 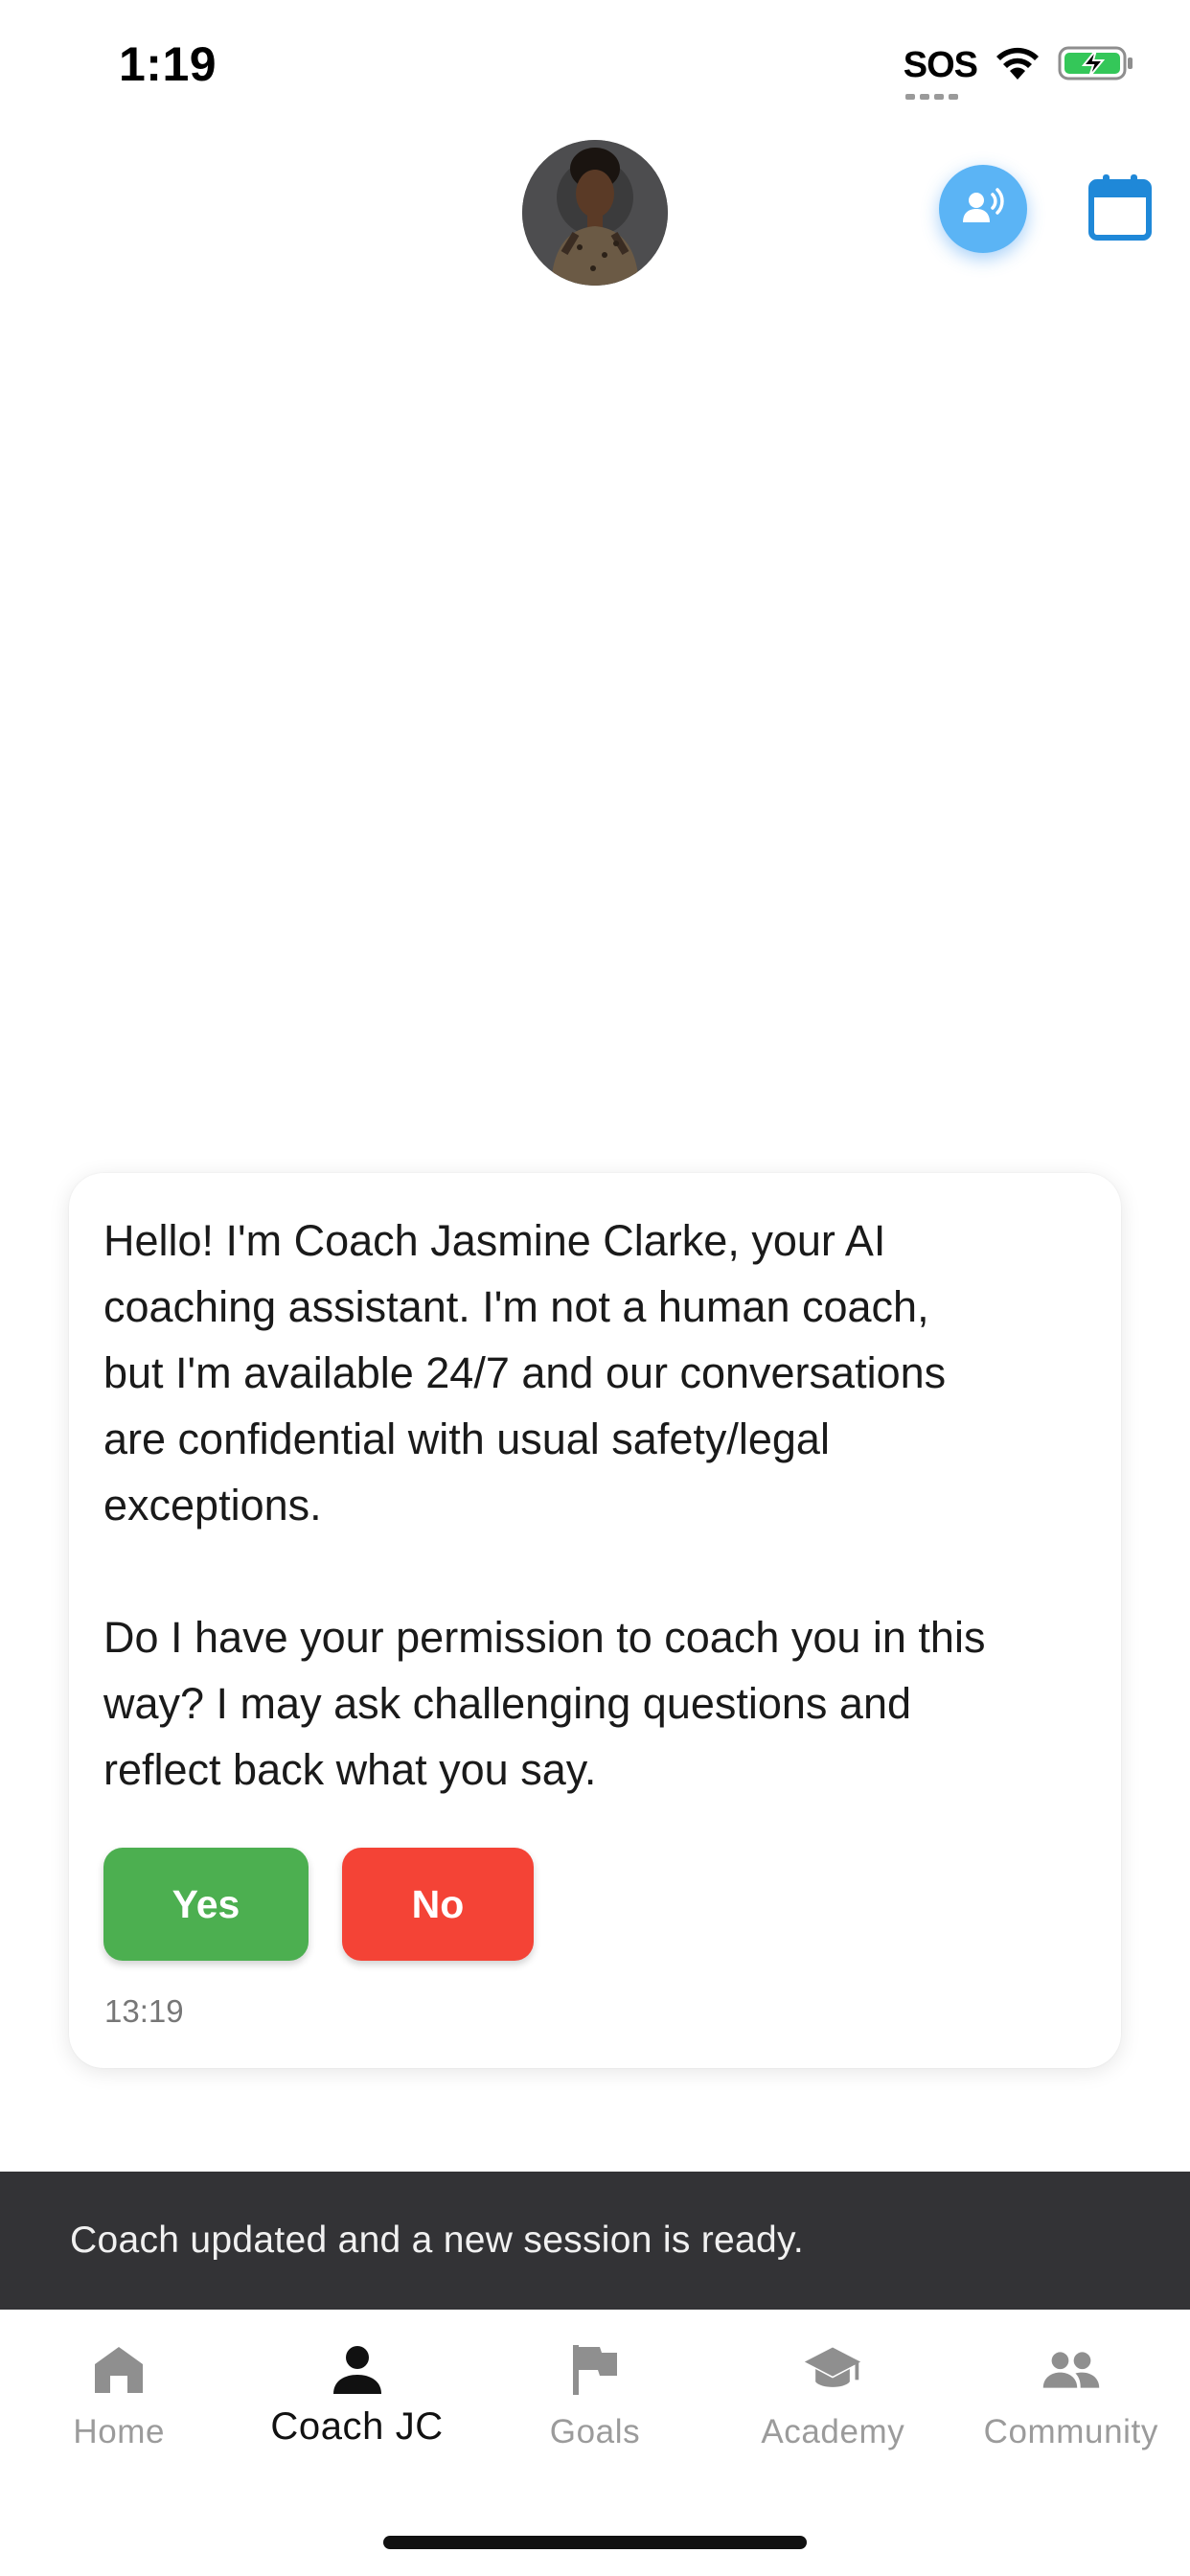 I want to click on battery-charging-icon, so click(x=1096, y=65).